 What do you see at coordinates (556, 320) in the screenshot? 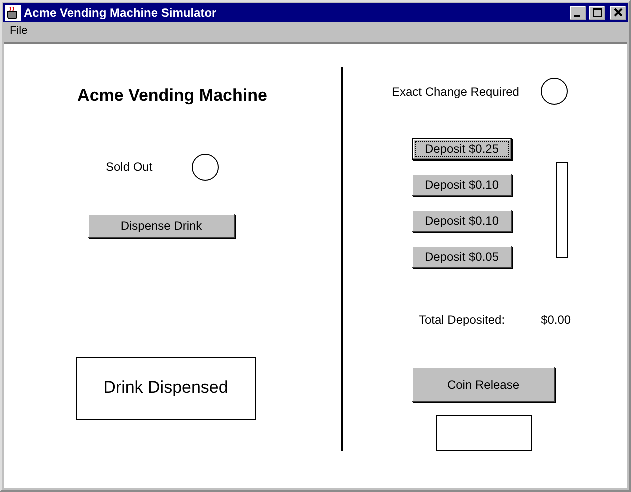
I see `total-amount: $0.00` at bounding box center [556, 320].